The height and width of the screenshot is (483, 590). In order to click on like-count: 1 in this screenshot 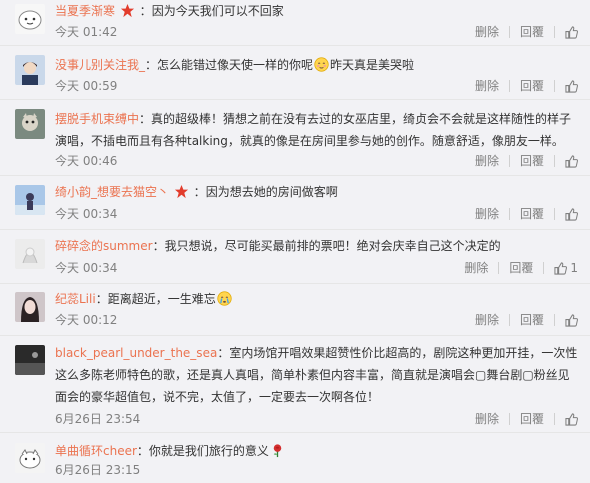, I will do `click(574, 268)`.